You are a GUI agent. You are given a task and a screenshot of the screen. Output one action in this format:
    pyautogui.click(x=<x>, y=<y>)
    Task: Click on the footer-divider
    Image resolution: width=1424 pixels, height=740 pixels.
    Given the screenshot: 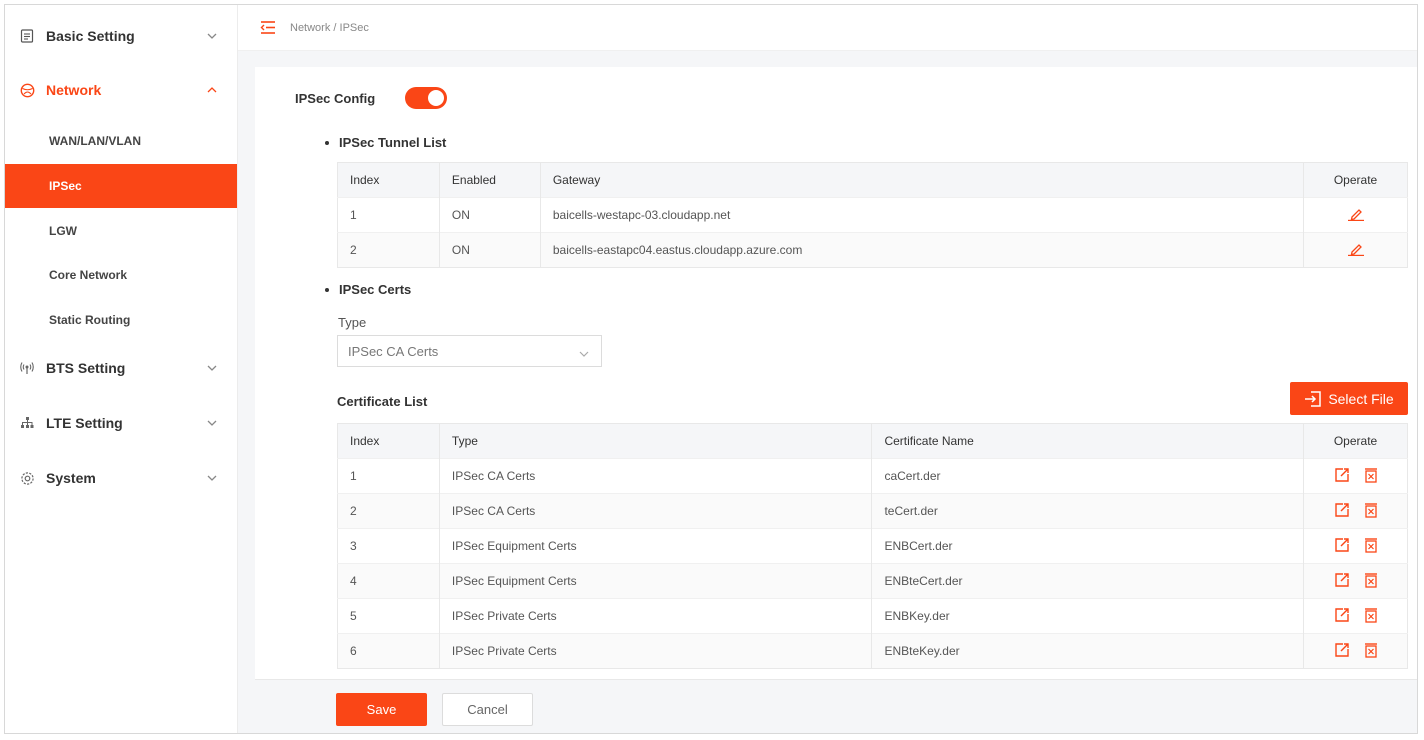 What is the action you would take?
    pyautogui.click(x=836, y=679)
    